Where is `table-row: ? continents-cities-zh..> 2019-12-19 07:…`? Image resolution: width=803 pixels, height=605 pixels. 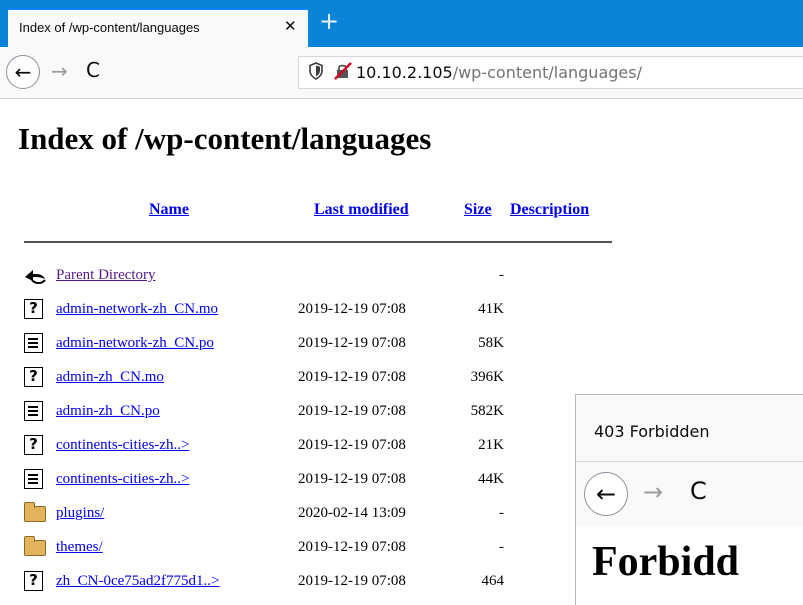
table-row: ? continents-cities-zh..> 2019-12-19 07:… is located at coordinates (274, 446).